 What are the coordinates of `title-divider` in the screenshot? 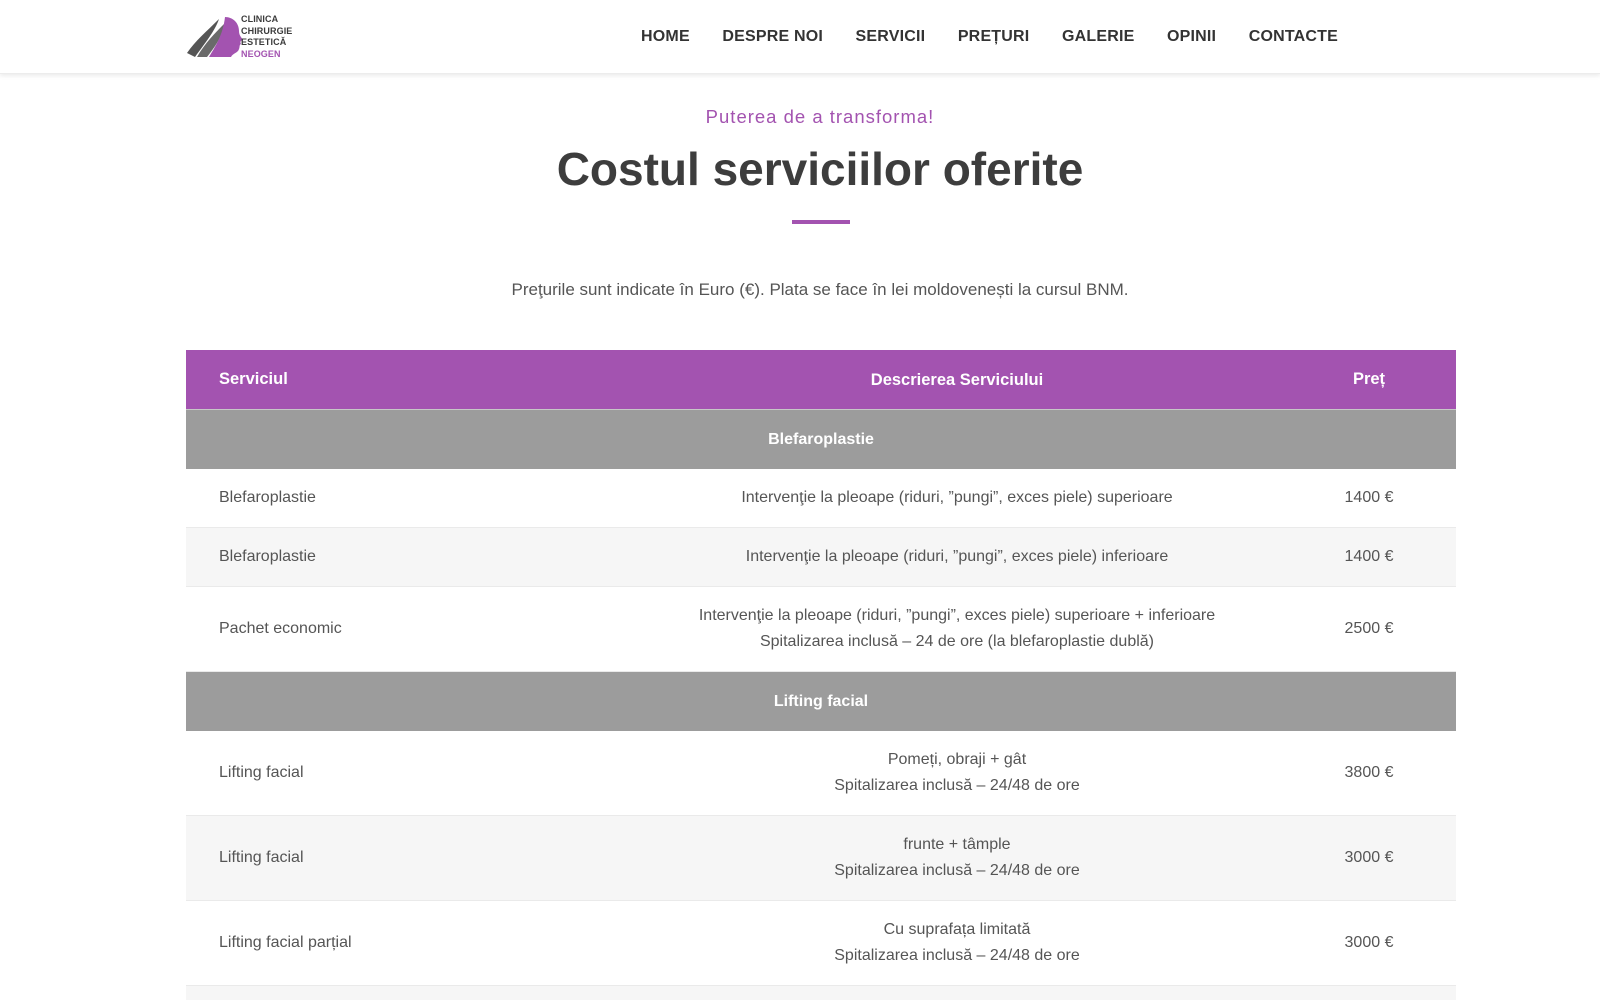 It's located at (821, 222).